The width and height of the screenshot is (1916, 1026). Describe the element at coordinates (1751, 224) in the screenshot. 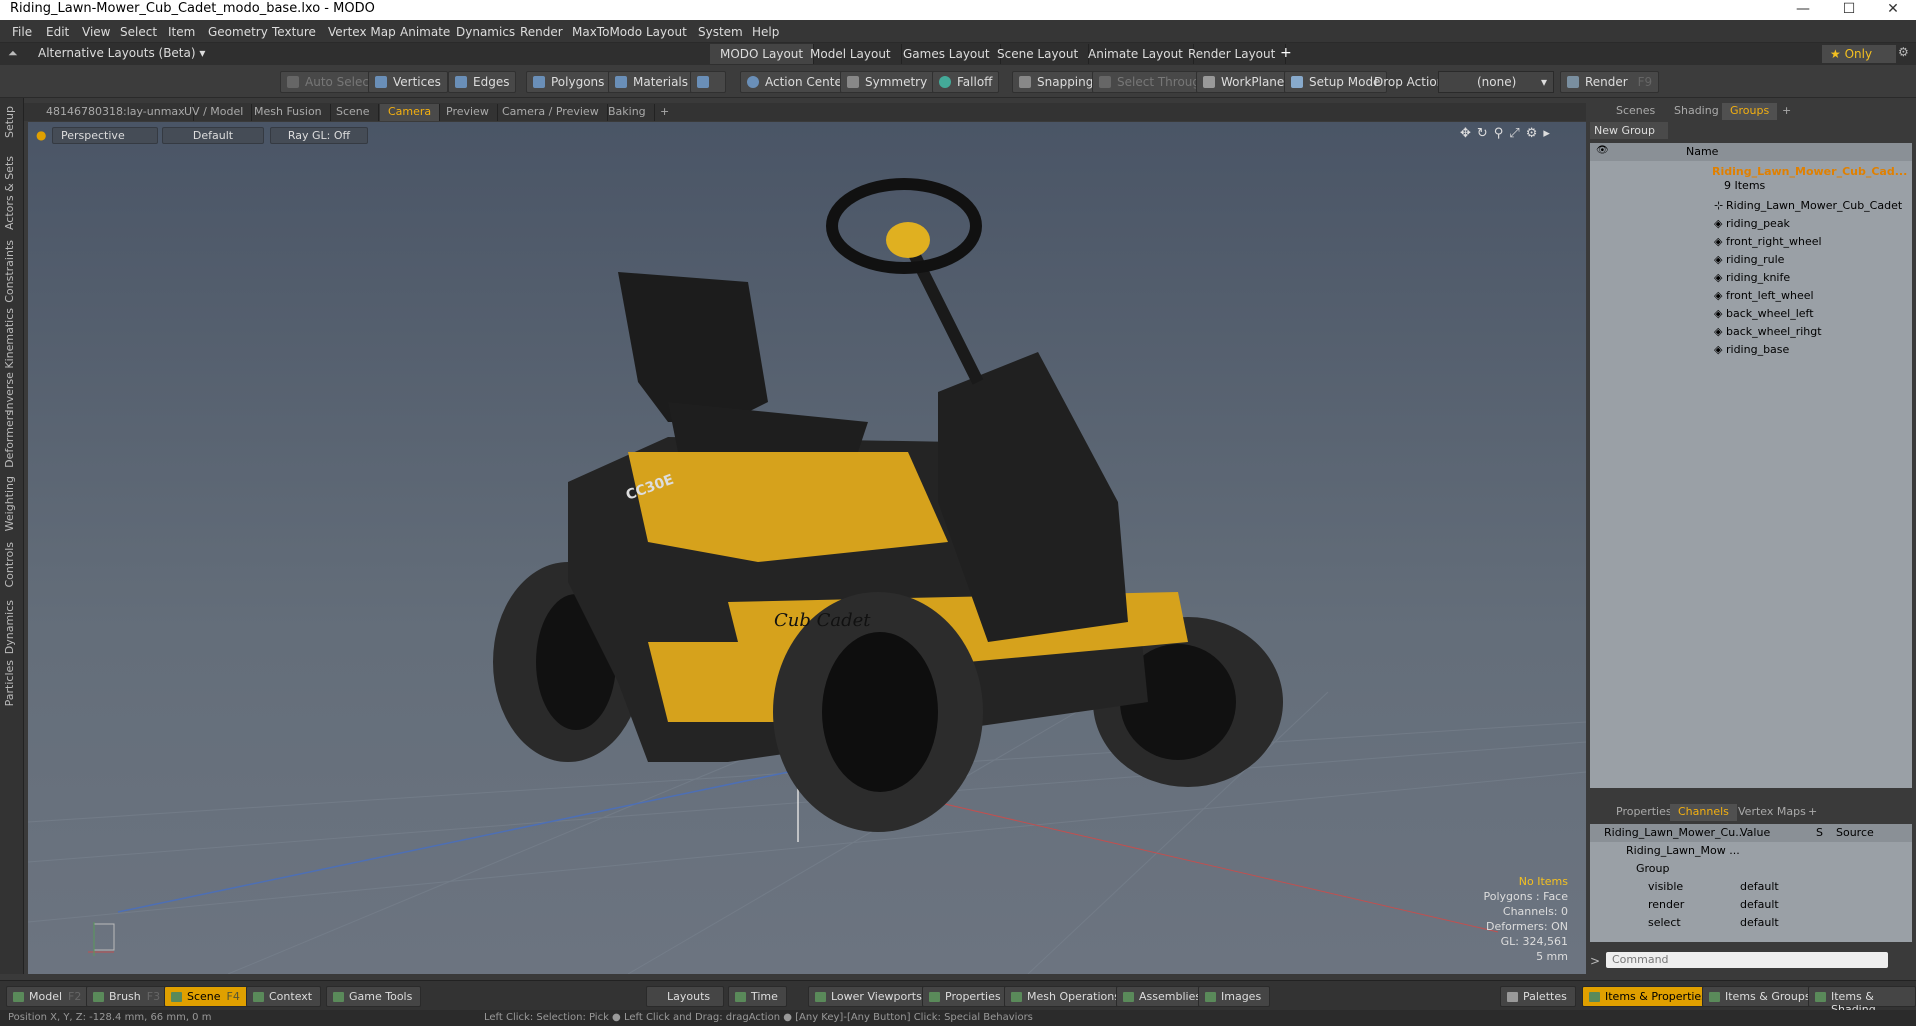

I see `list-item: ◈ riding_peak` at that location.